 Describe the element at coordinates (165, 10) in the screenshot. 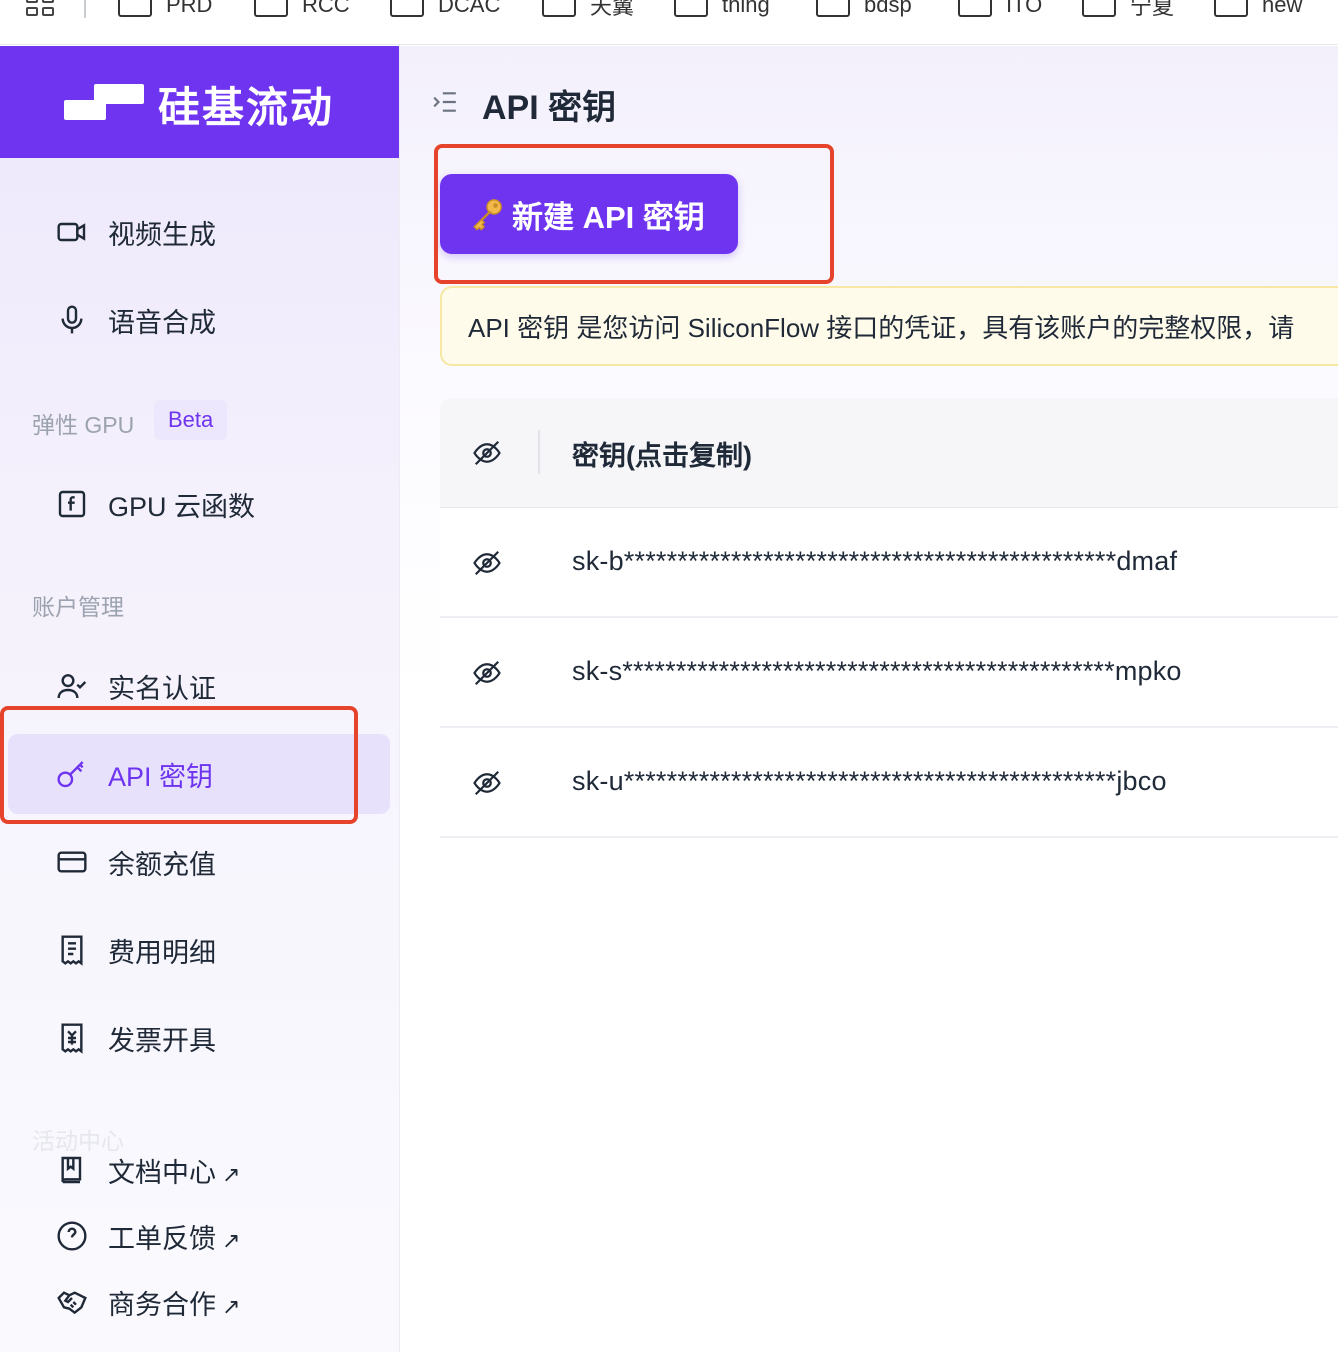

I see `bookmark-prd: PRD` at that location.